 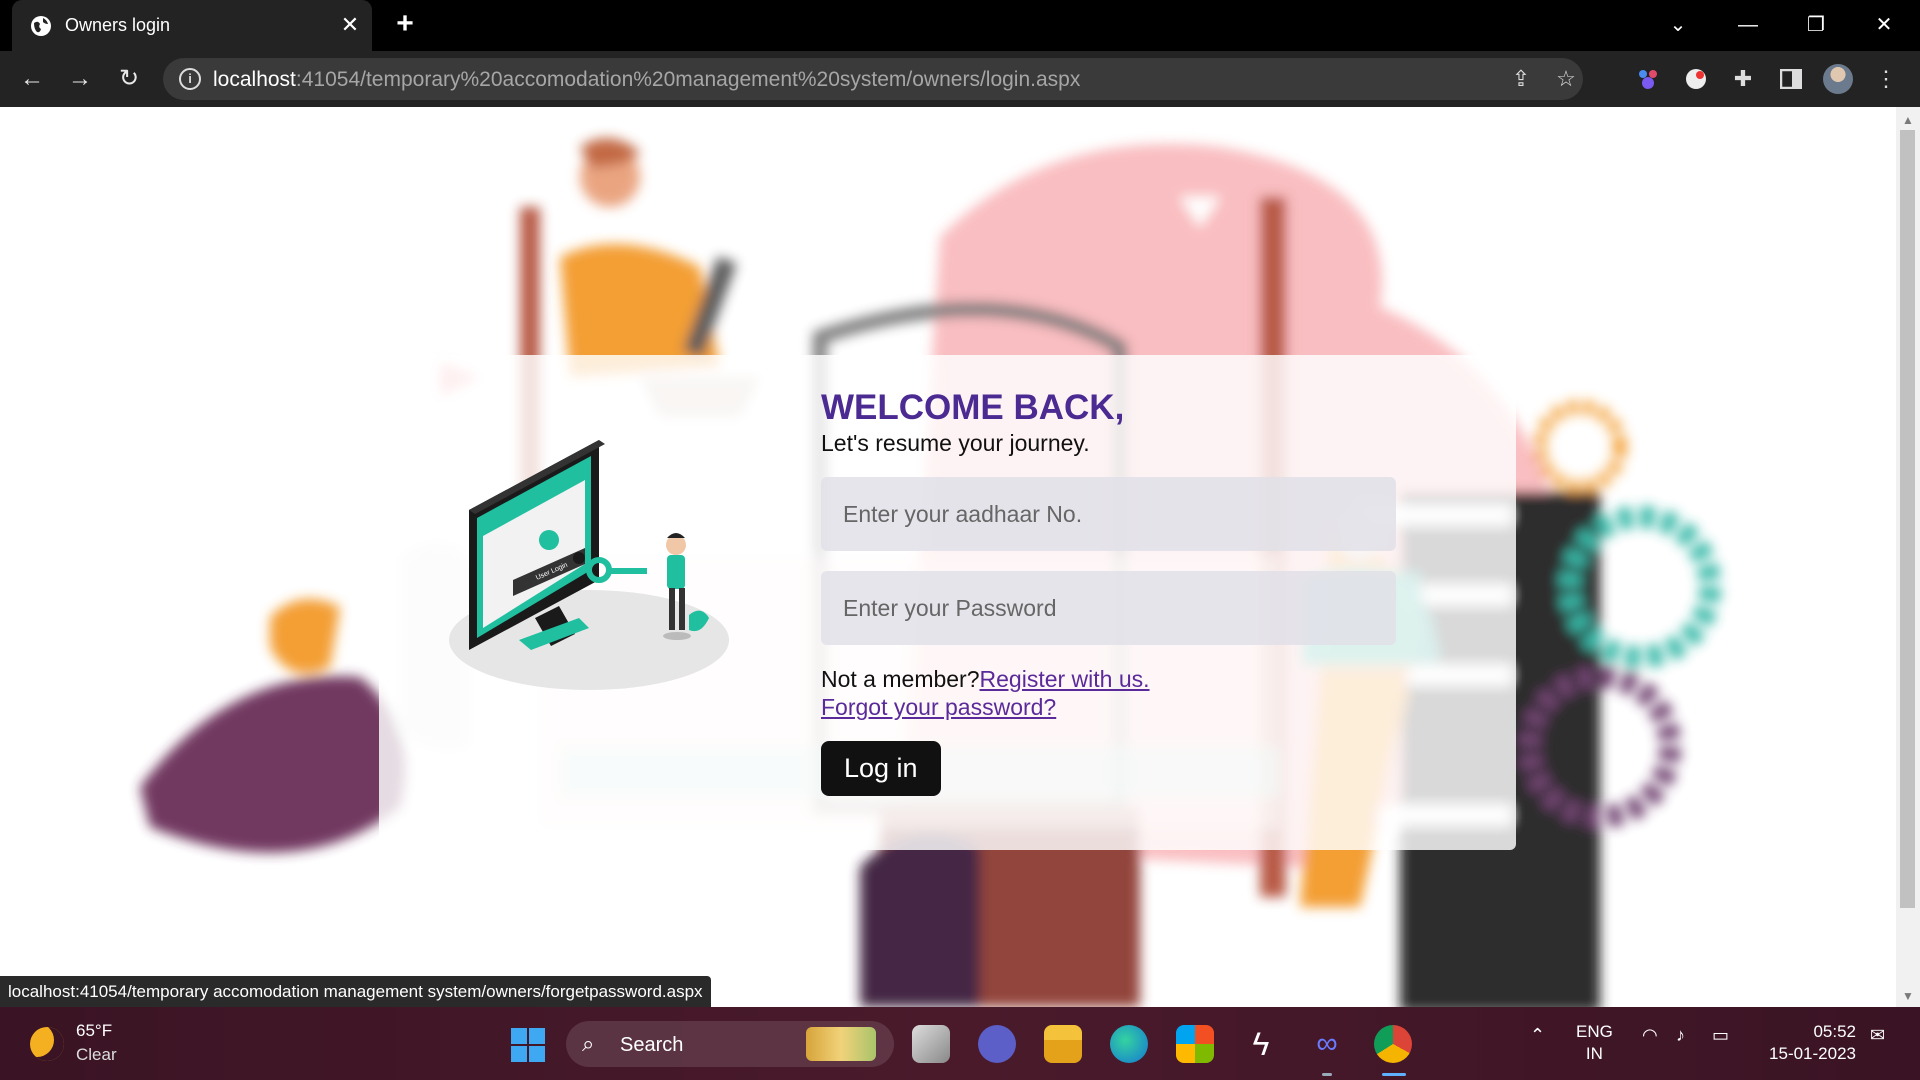 I want to click on welcome-heading: WELCOME BACK,, so click(x=973, y=407).